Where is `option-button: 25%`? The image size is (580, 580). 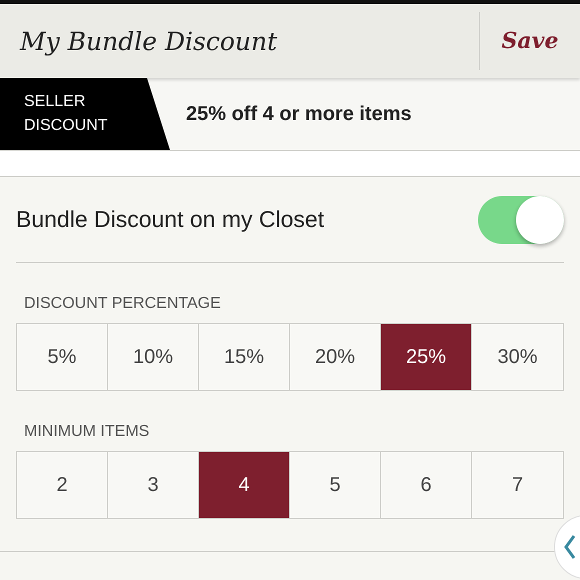 option-button: 25% is located at coordinates (426, 357).